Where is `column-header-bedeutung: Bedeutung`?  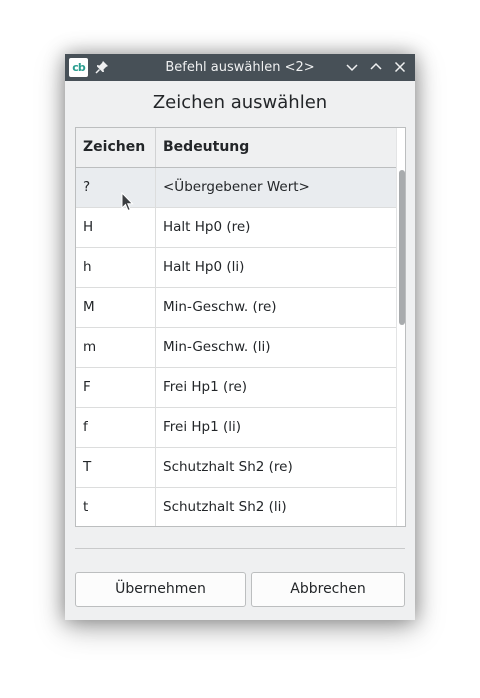 column-header-bedeutung: Bedeutung is located at coordinates (276, 147).